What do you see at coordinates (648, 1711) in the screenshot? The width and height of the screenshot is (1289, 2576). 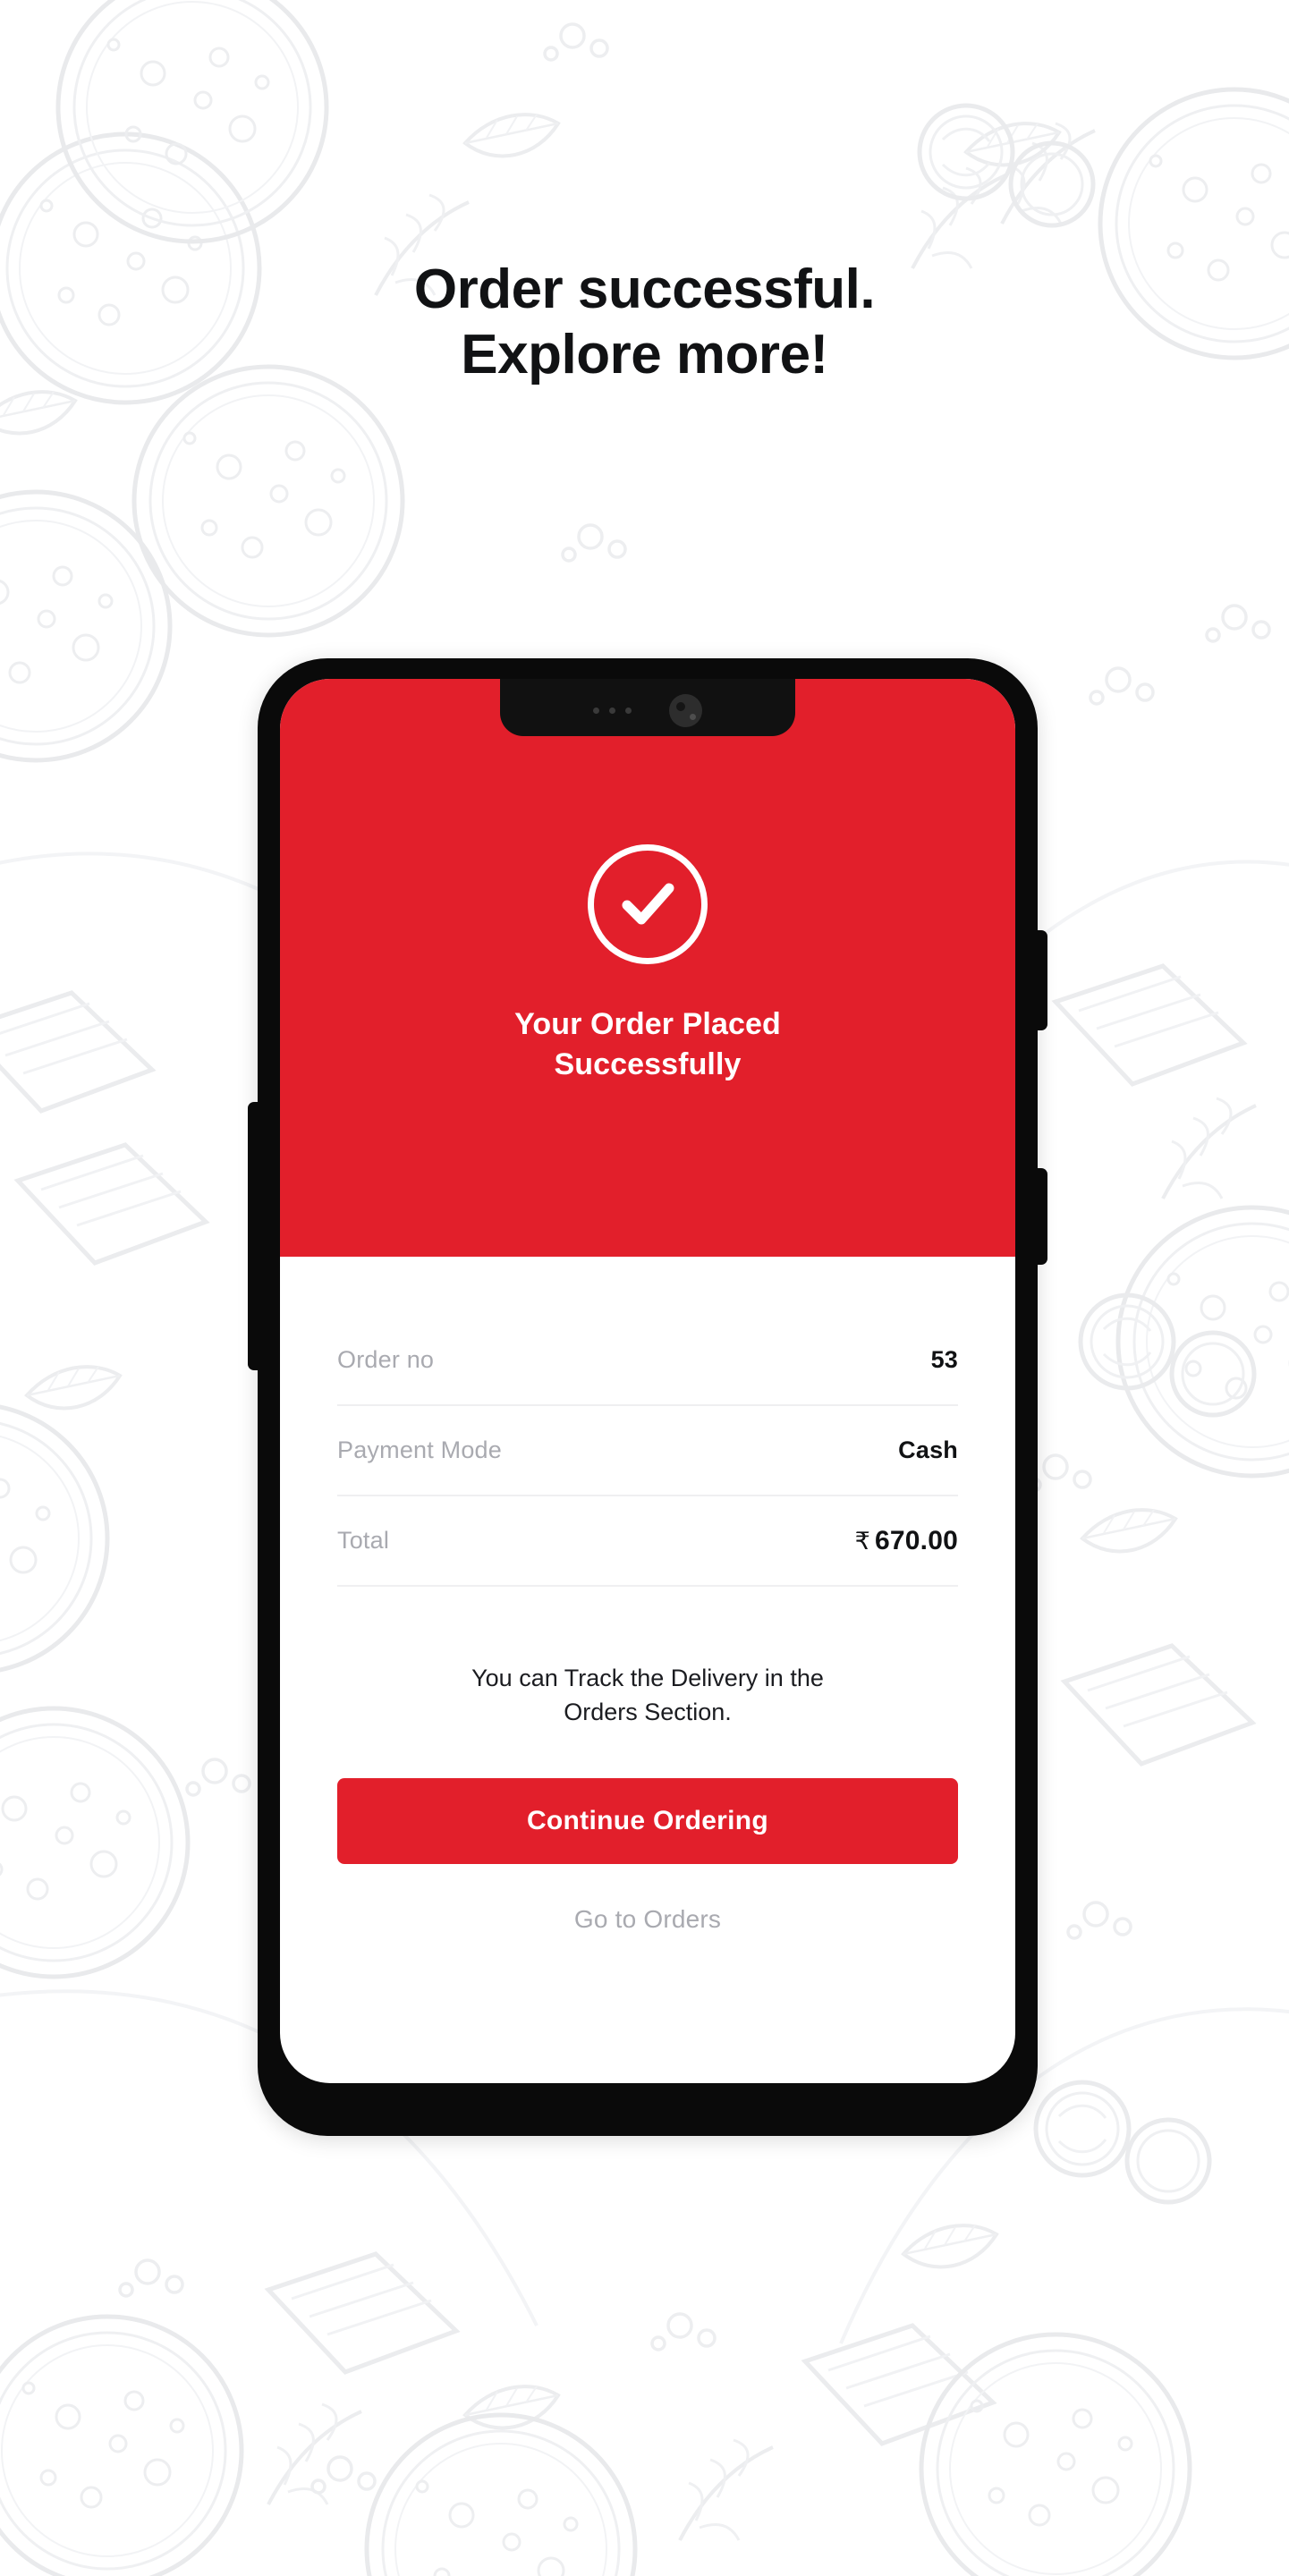 I see `track-delivery-note-line-2: Orders Section.` at bounding box center [648, 1711].